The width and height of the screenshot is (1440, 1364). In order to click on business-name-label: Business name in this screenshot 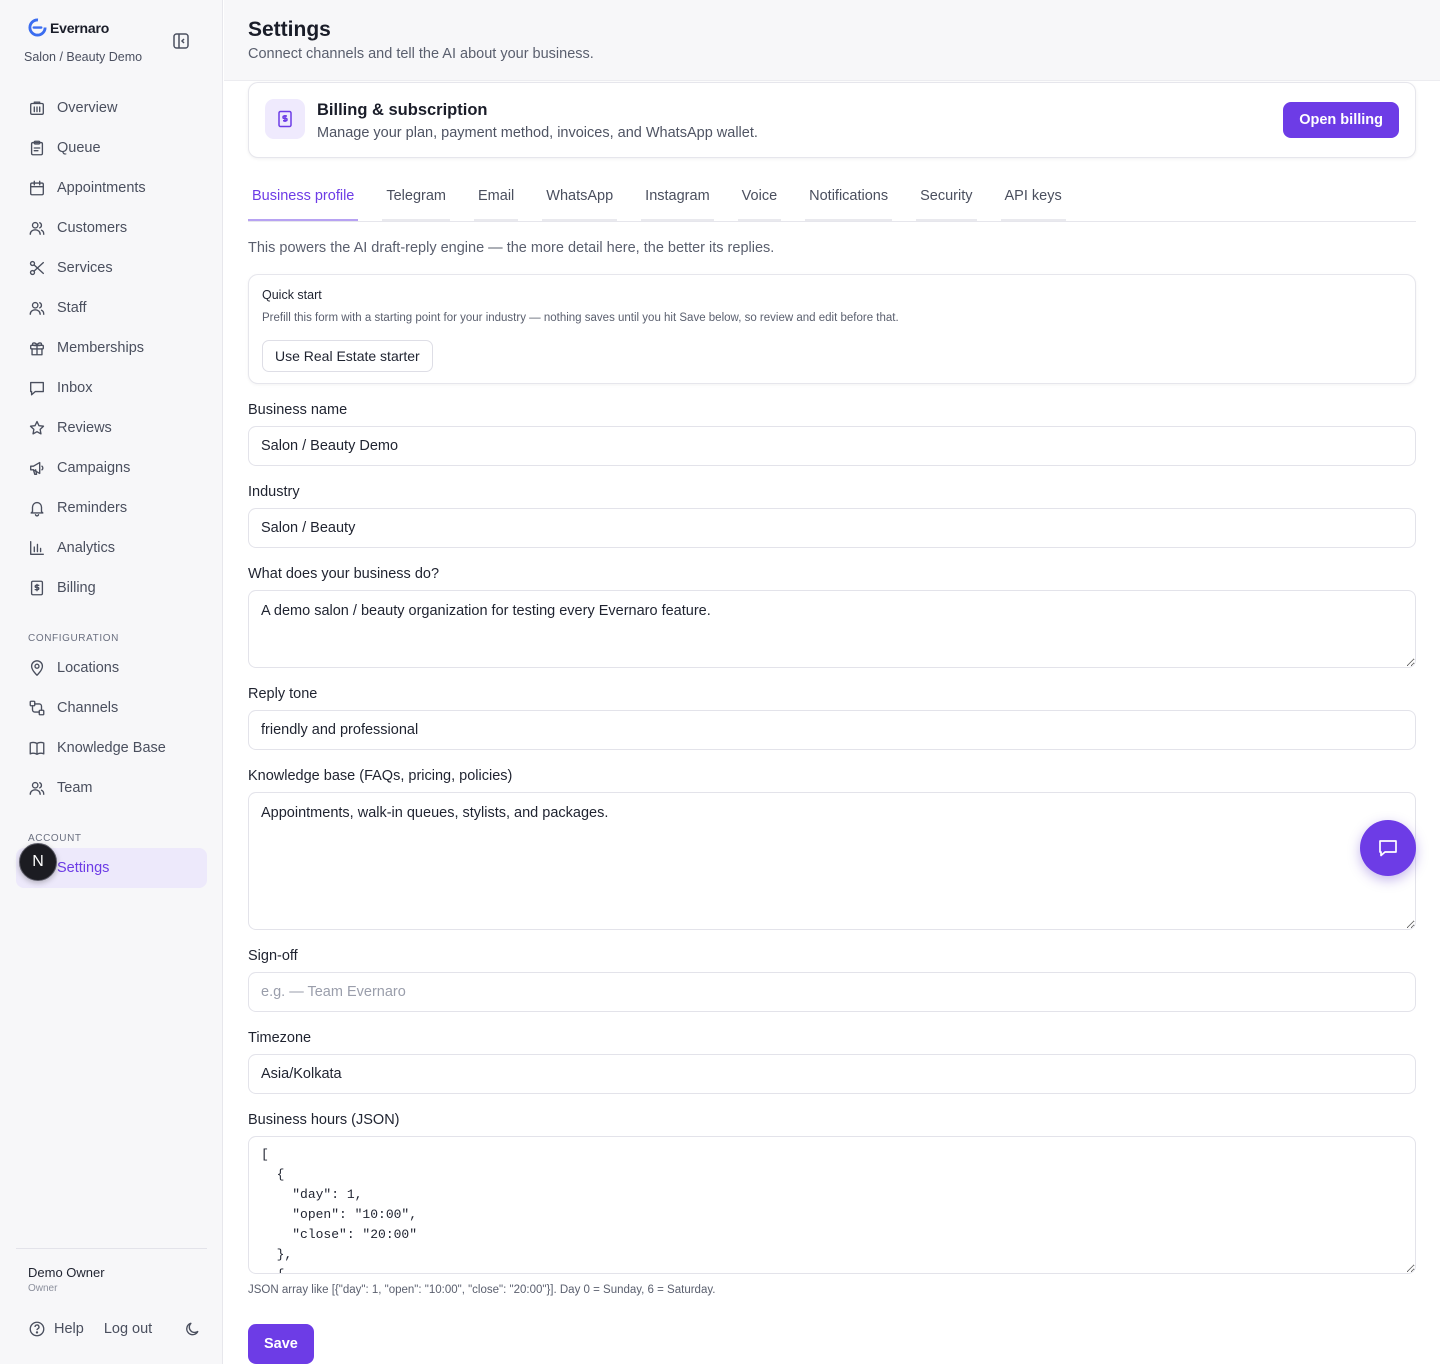, I will do `click(298, 410)`.